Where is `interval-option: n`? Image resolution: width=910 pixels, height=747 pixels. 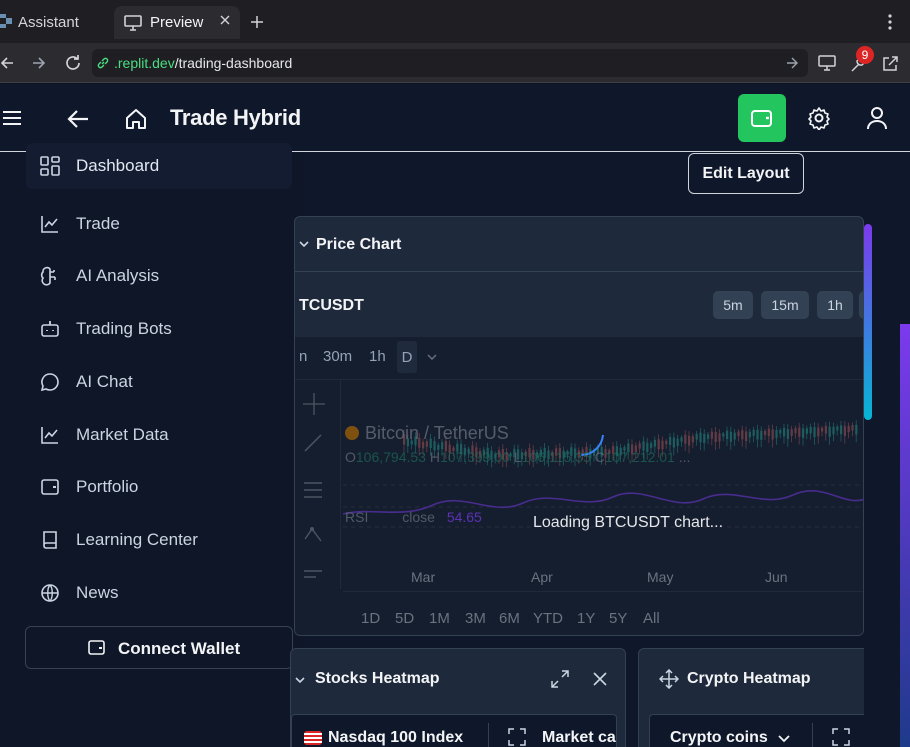
interval-option: n is located at coordinates (303, 356).